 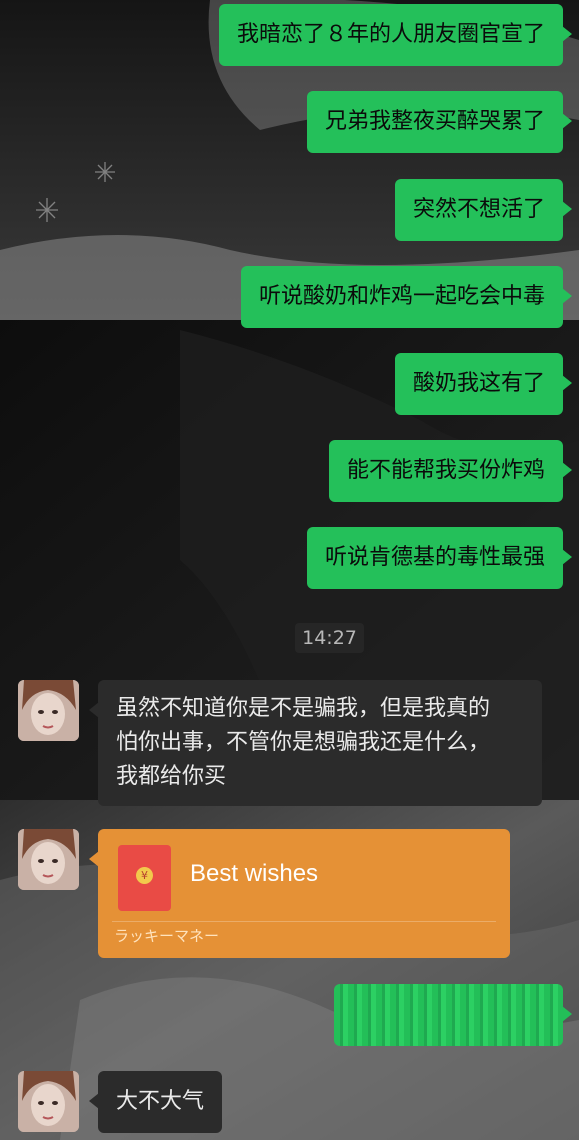 What do you see at coordinates (303, 742) in the screenshot?
I see `message-line: 怕你出事，不管你是想骗我还是什么，` at bounding box center [303, 742].